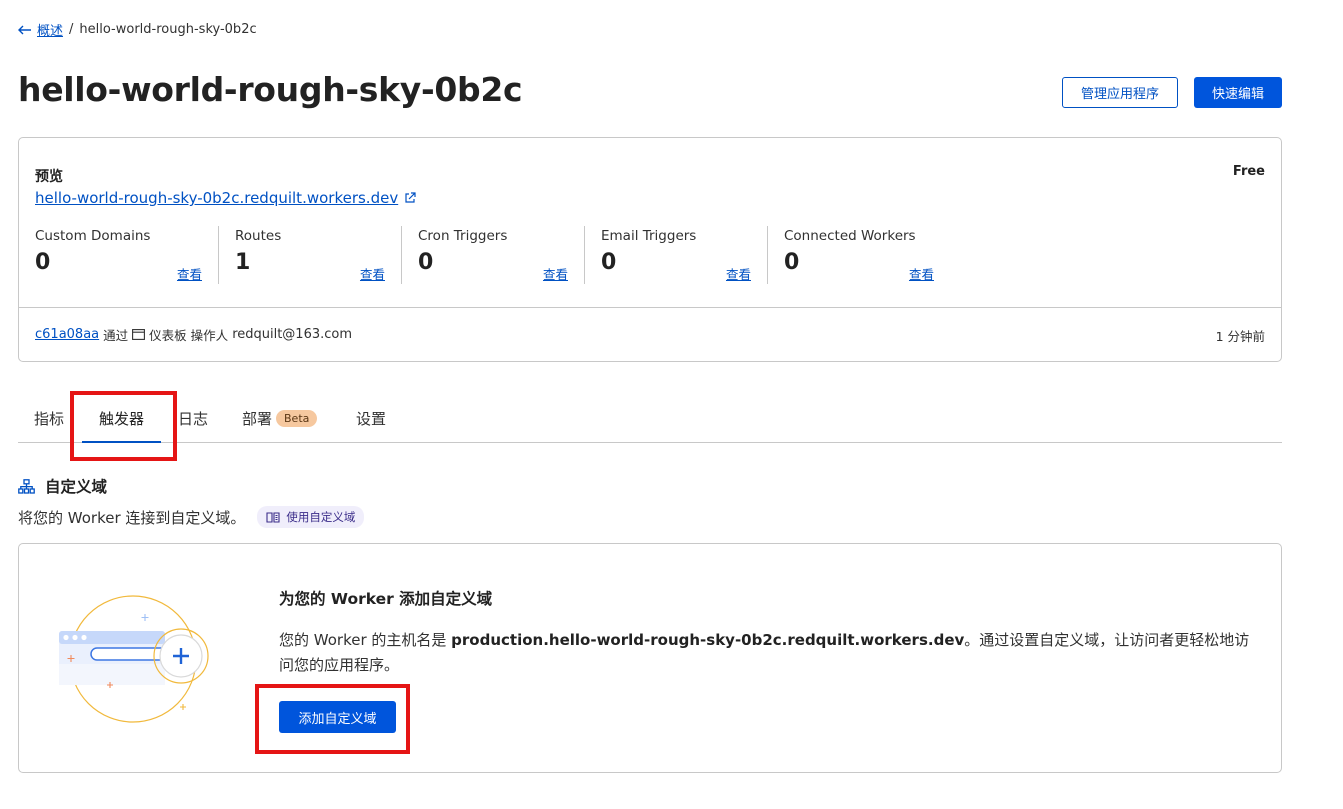 The width and height of the screenshot is (1343, 809). I want to click on body-prefix: 您的 Worker 的主机名是, so click(363, 640).